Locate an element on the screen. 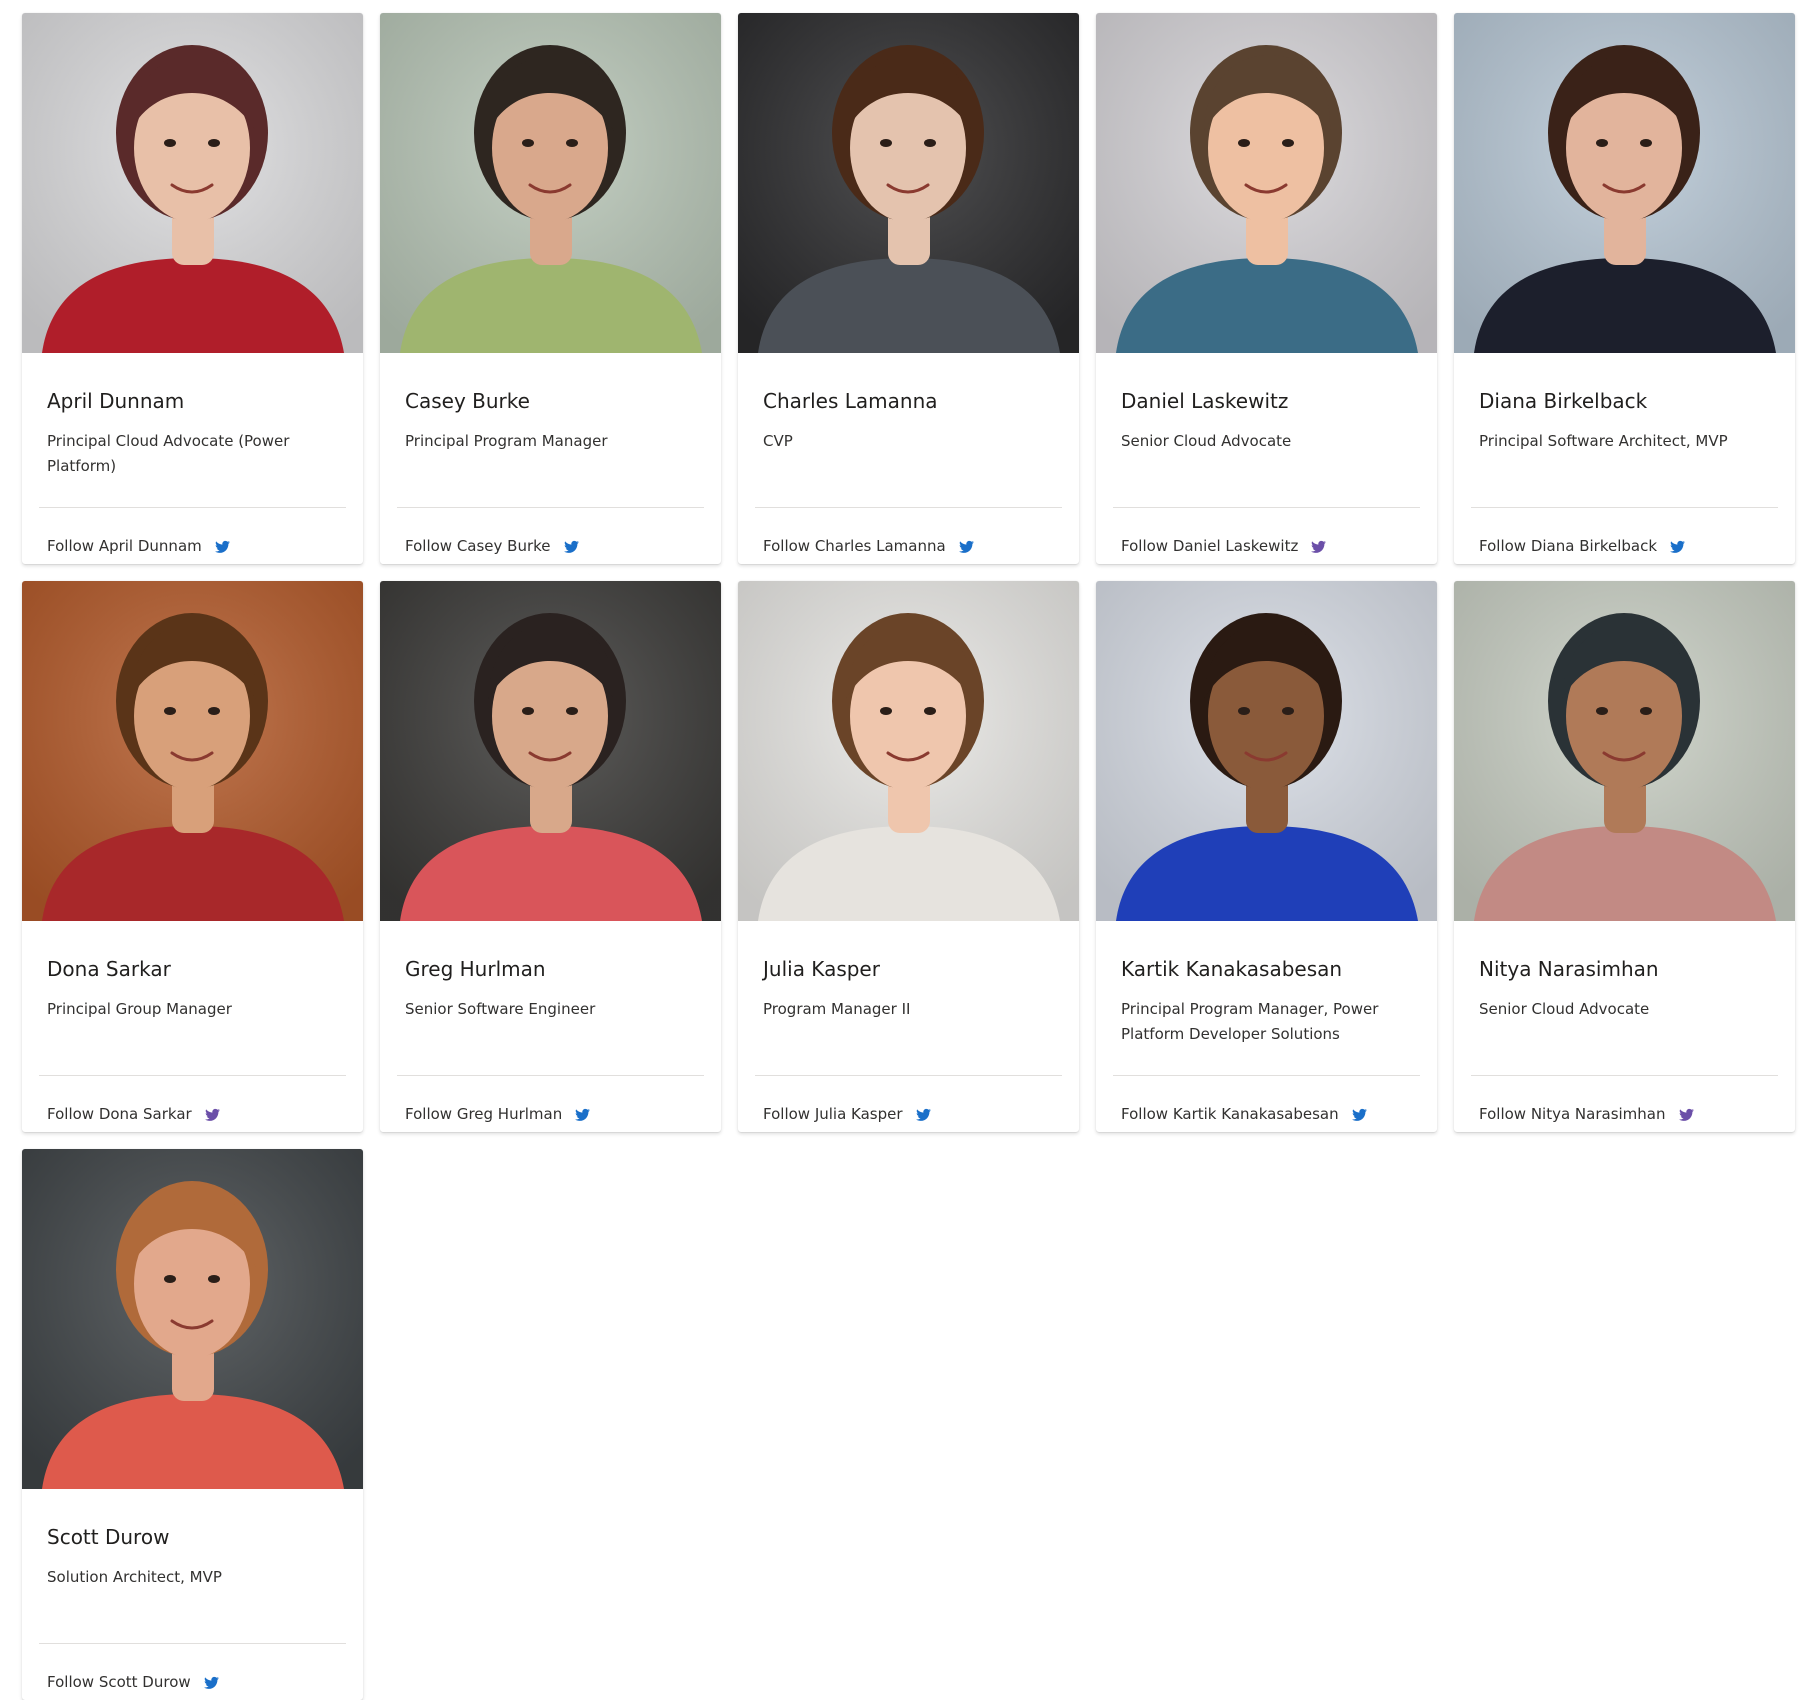 This screenshot has height=1700, width=1812. follow-label: Follow Daniel Laskewitz is located at coordinates (1210, 546).